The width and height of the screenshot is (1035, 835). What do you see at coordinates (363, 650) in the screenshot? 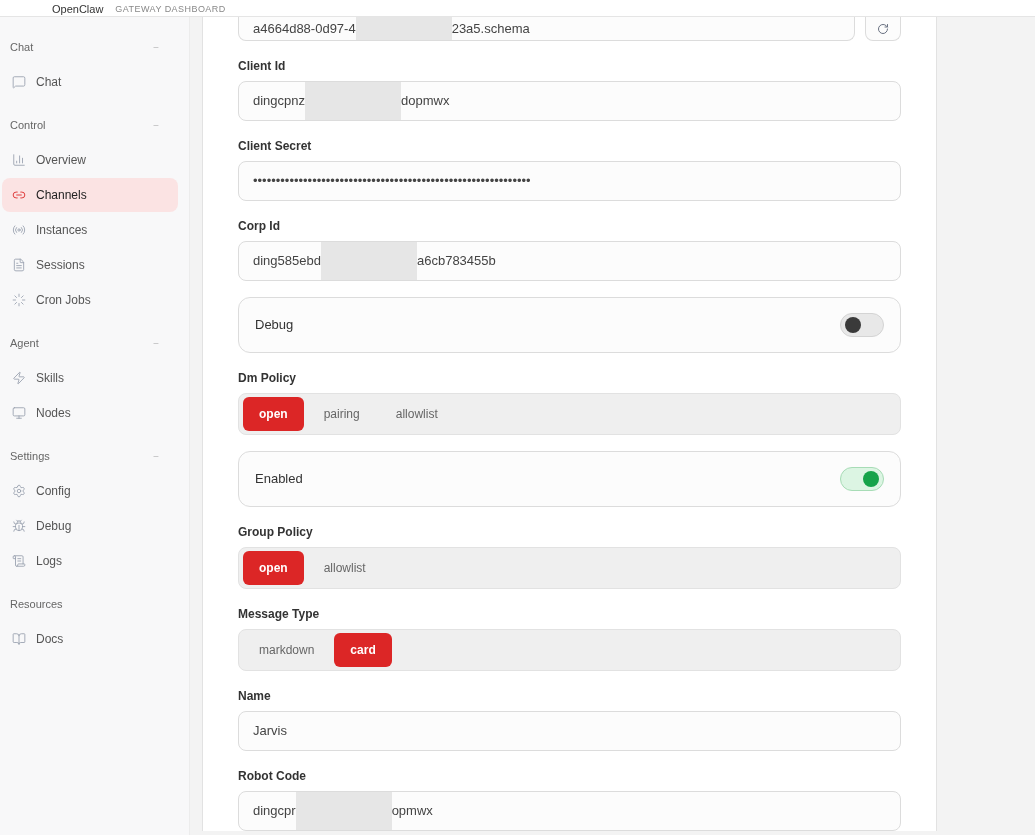
I see `segment-option: card` at bounding box center [363, 650].